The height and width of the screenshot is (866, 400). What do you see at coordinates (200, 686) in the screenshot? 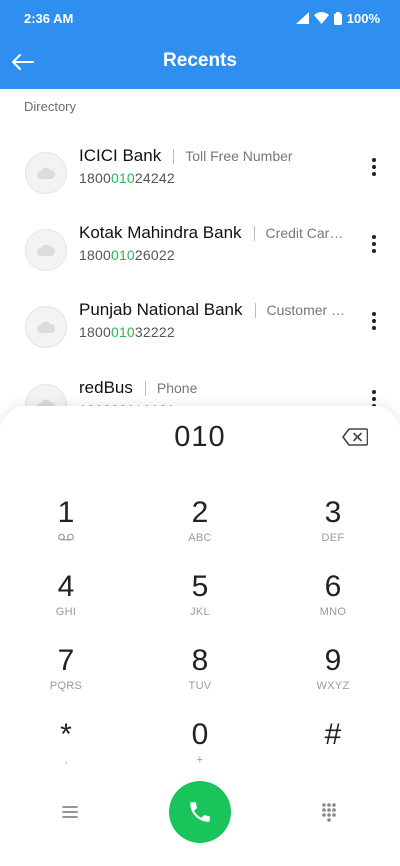
I see `key-letters: TUV` at bounding box center [200, 686].